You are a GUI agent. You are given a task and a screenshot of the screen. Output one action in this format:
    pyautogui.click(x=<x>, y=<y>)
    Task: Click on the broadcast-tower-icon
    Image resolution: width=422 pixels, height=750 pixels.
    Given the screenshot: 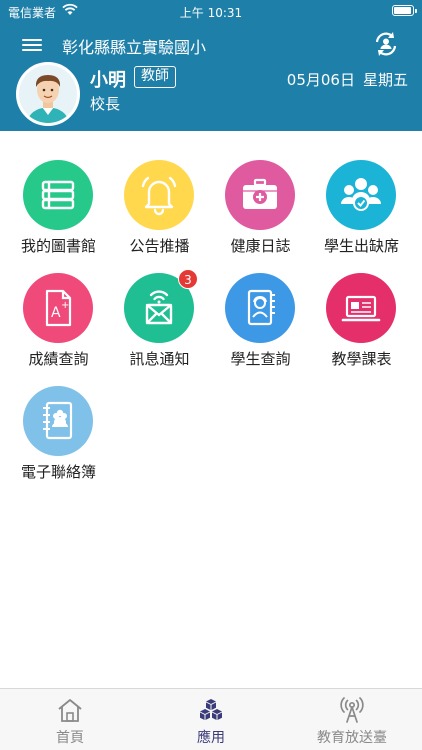 What is the action you would take?
    pyautogui.click(x=352, y=710)
    